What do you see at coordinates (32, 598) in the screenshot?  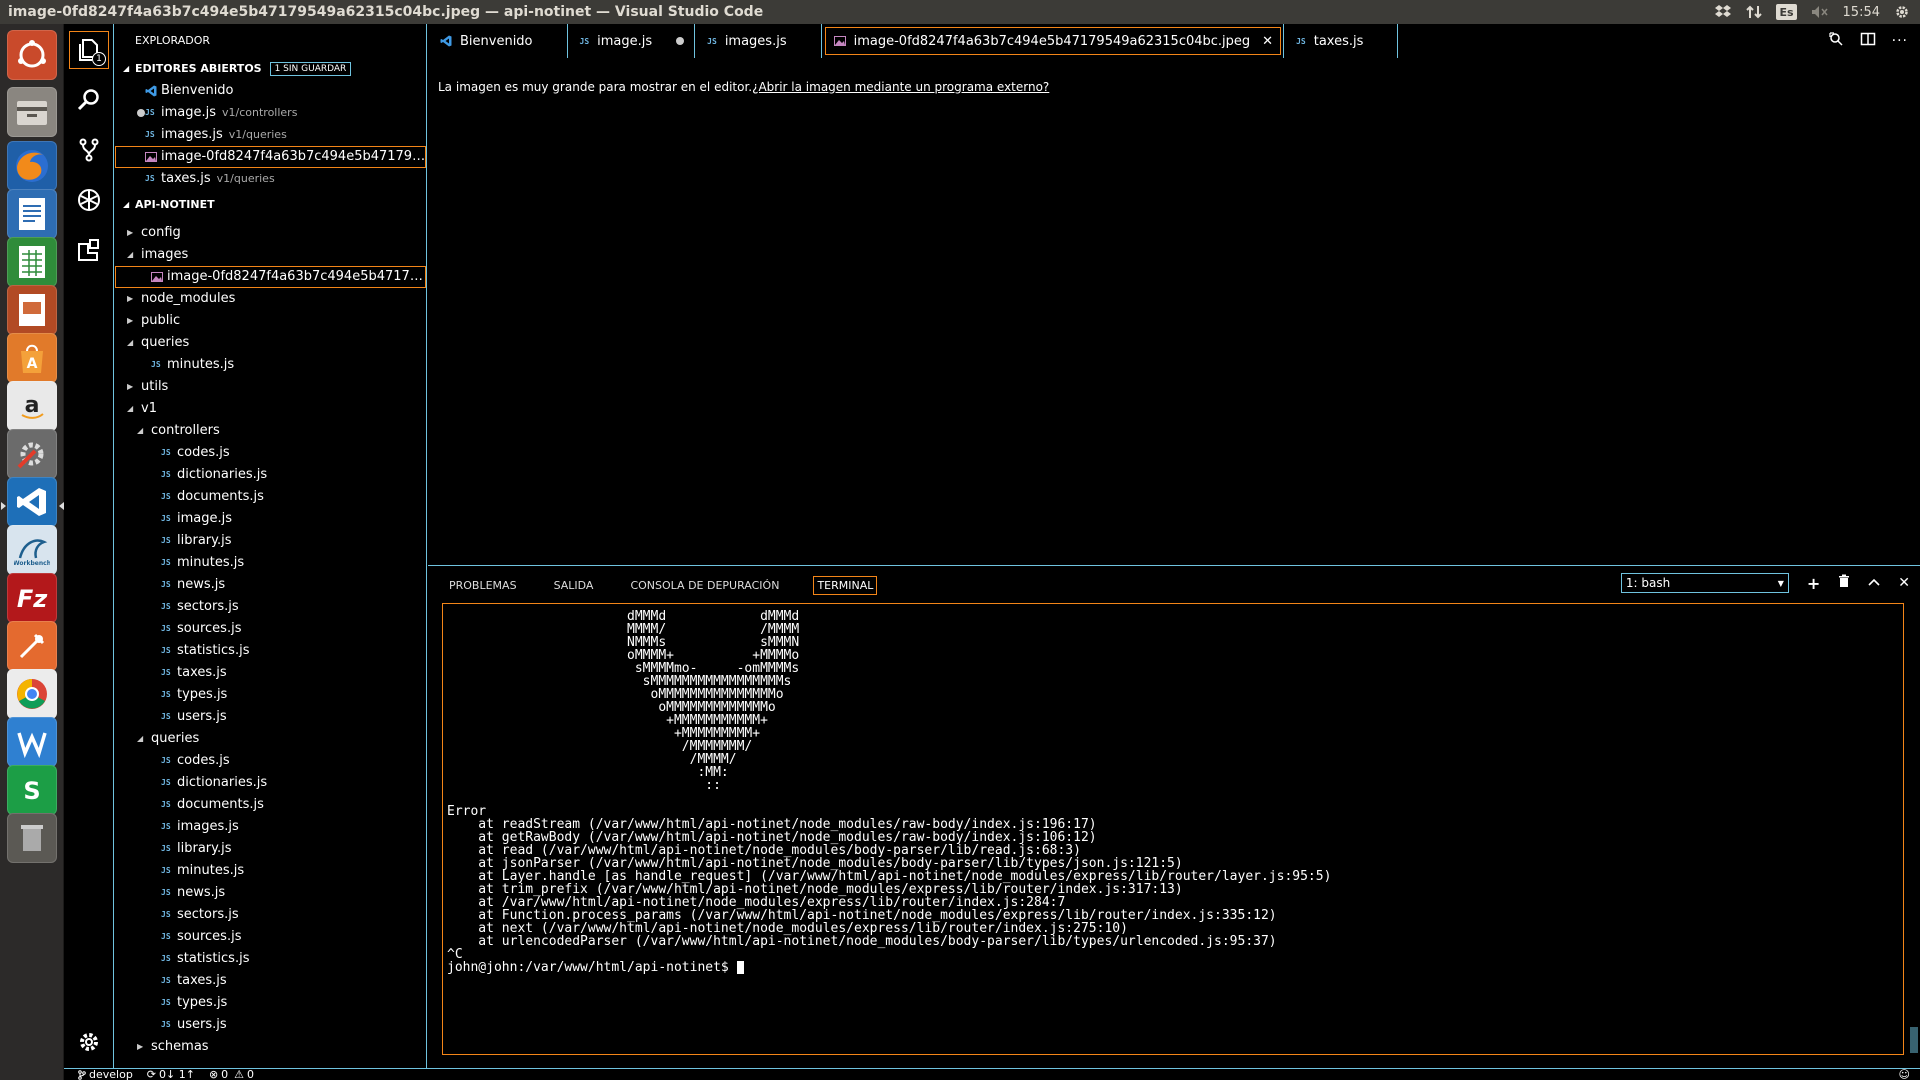 I see `filezilla-icon: Fz` at bounding box center [32, 598].